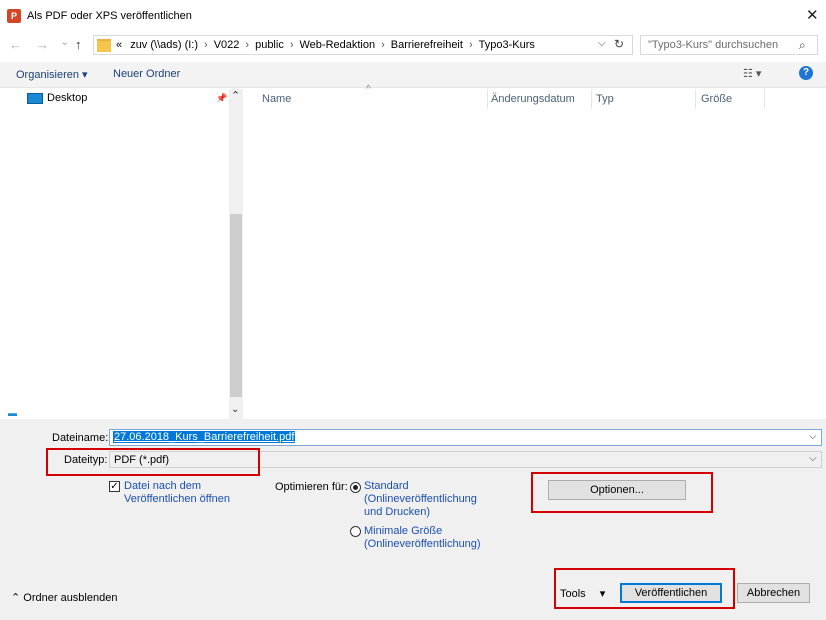 This screenshot has height=620, width=826. I want to click on filename-value: 27.06.2018_Kurs_Barrierefreiheit.pdf, so click(204, 437).